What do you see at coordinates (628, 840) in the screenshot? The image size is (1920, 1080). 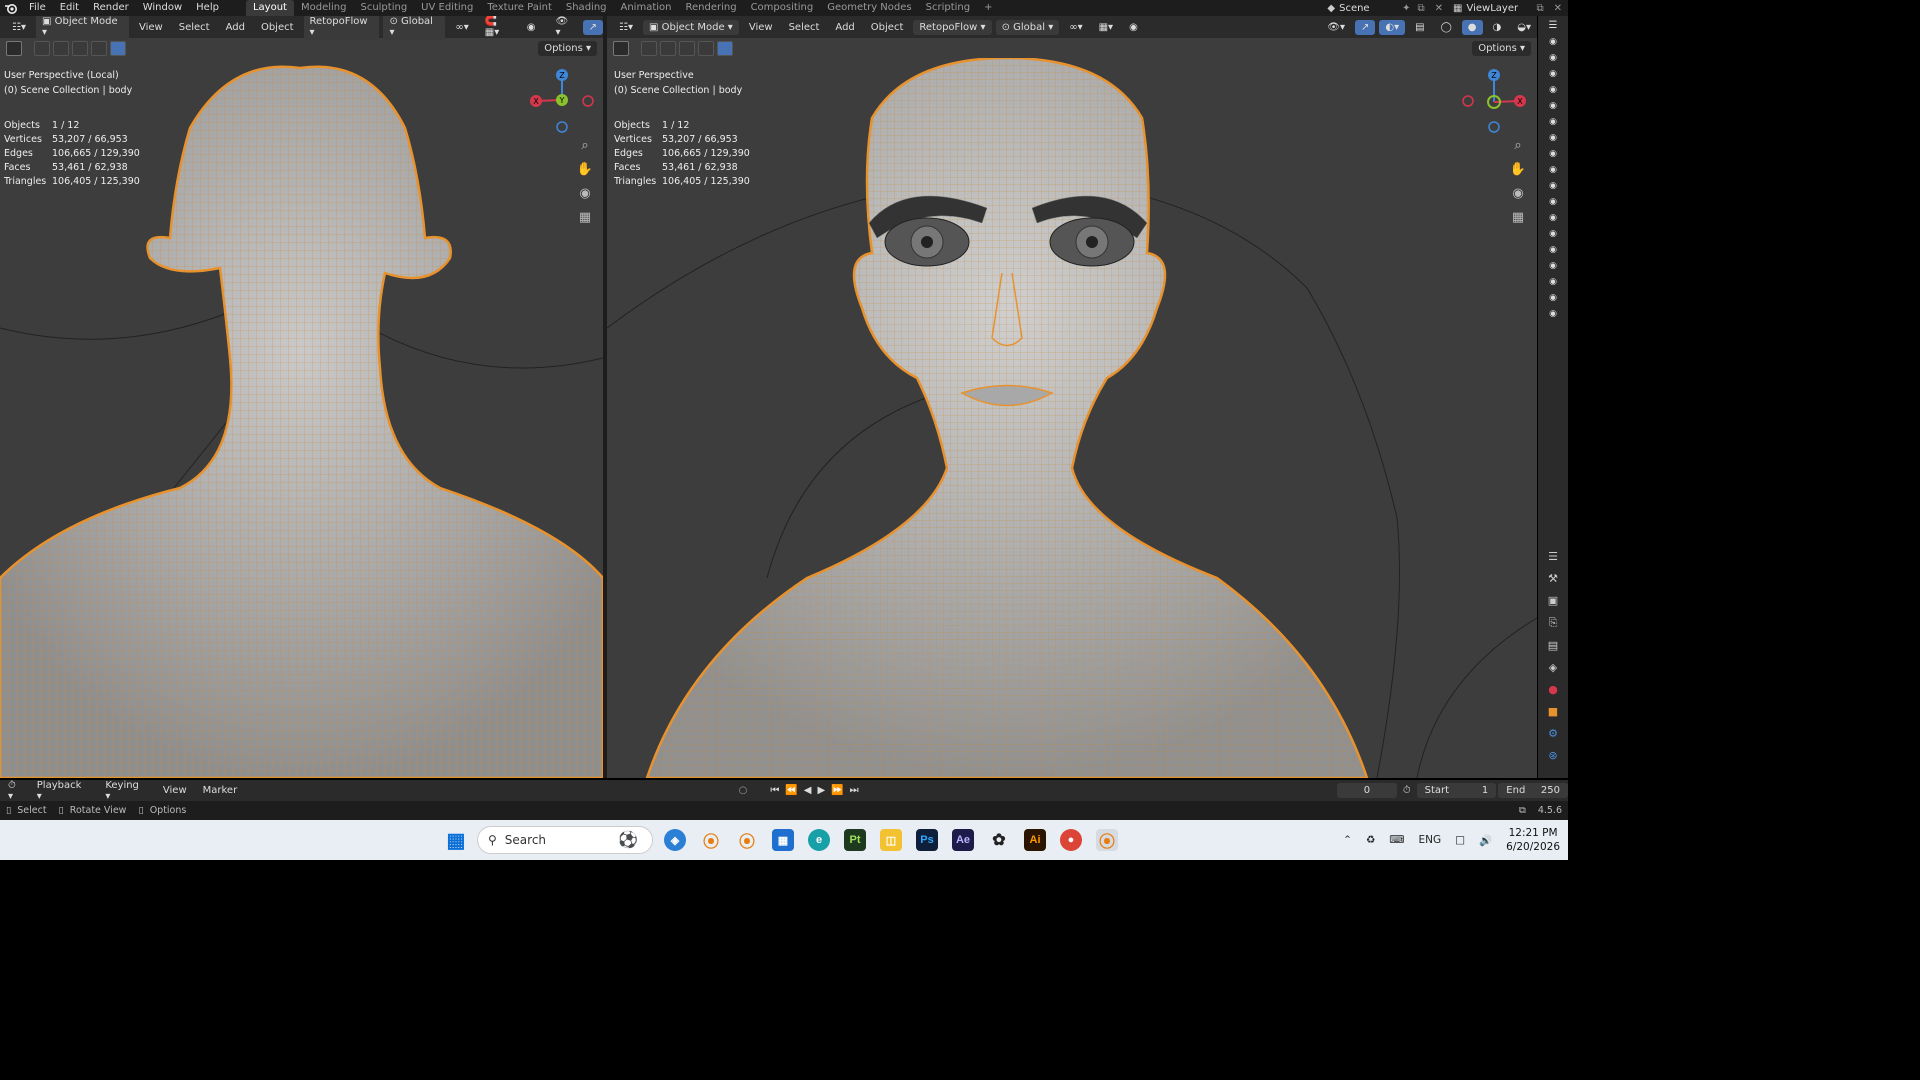 I see `soccer-widget-icon: ⚽` at bounding box center [628, 840].